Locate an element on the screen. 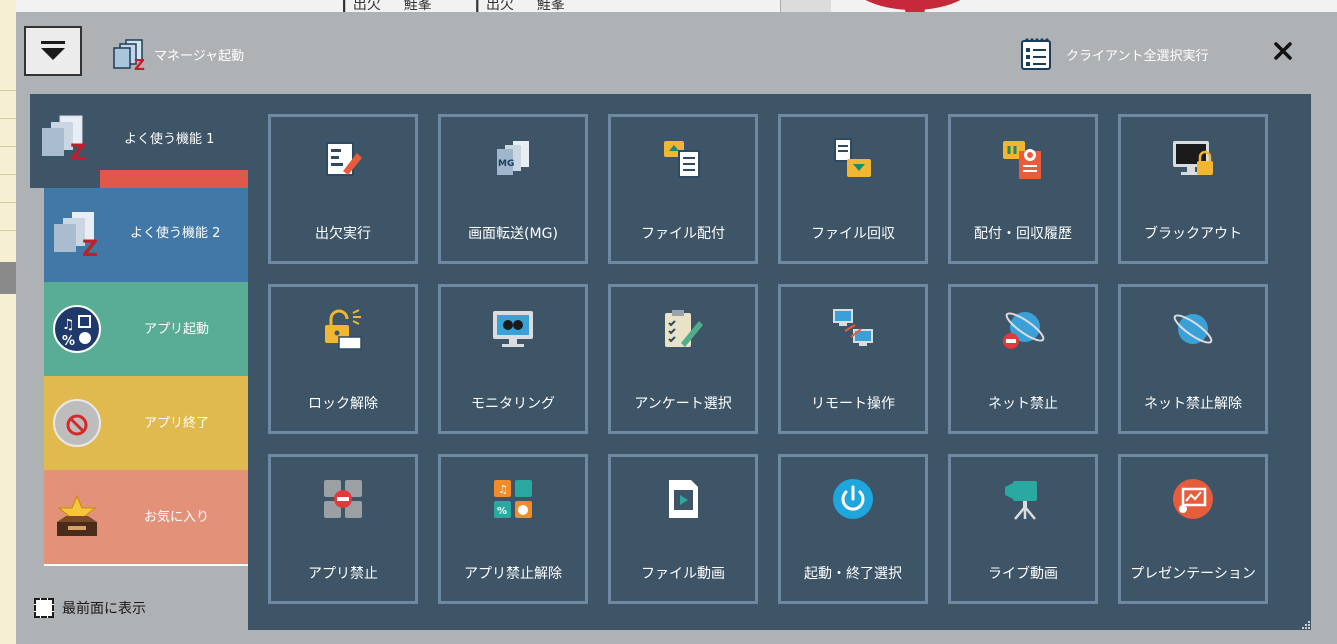 The width and height of the screenshot is (1337, 644). tile-screen-transfer: MG 画面転送(MG) is located at coordinates (513, 189).